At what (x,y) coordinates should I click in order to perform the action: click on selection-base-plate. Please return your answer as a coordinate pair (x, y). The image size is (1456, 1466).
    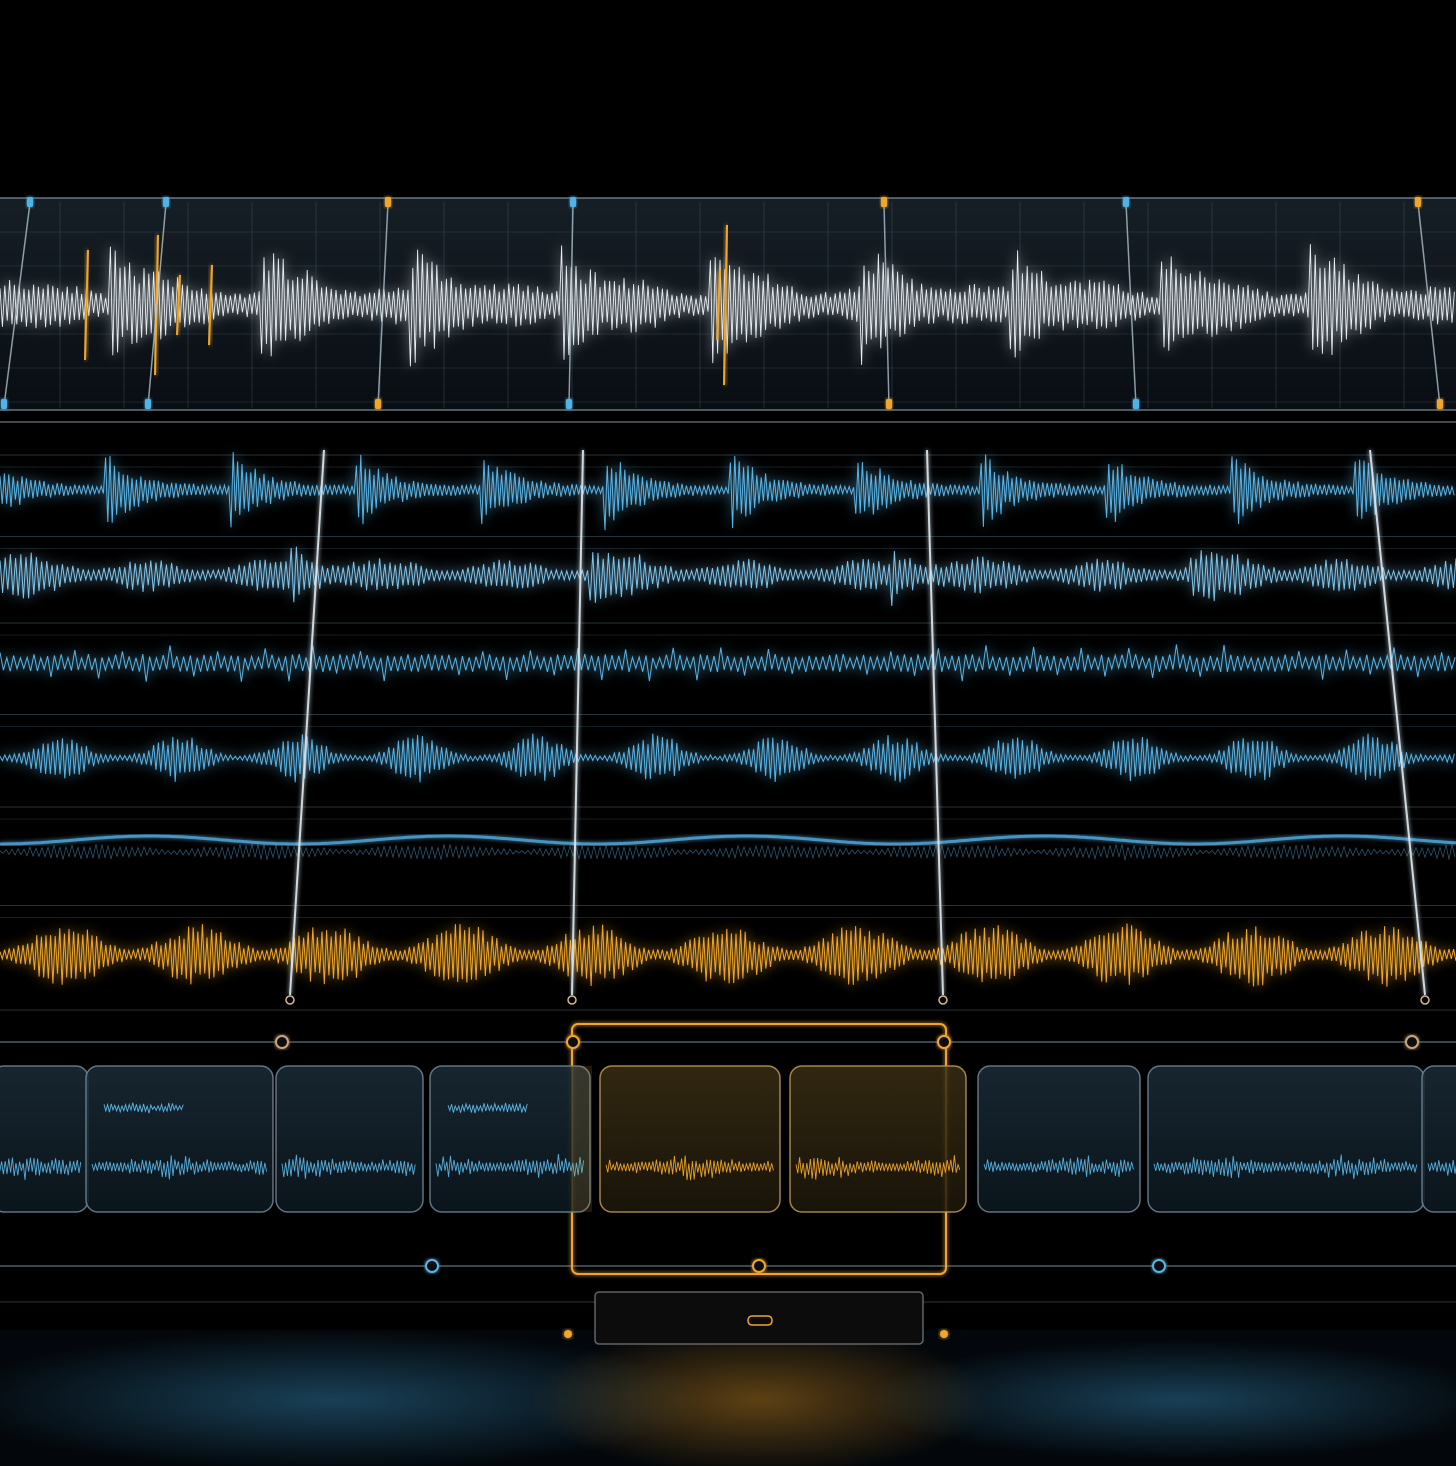
    Looking at the image, I should click on (759, 1318).